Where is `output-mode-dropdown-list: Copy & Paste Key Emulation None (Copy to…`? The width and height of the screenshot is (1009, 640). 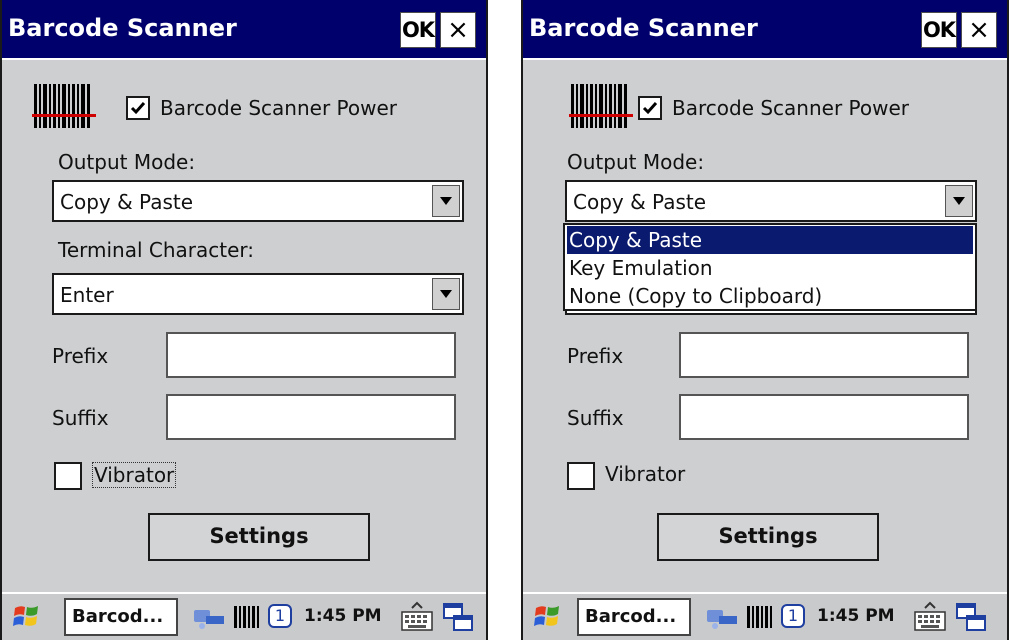
output-mode-dropdown-list: Copy & Paste Key Emulation None (Copy to… is located at coordinates (770, 267).